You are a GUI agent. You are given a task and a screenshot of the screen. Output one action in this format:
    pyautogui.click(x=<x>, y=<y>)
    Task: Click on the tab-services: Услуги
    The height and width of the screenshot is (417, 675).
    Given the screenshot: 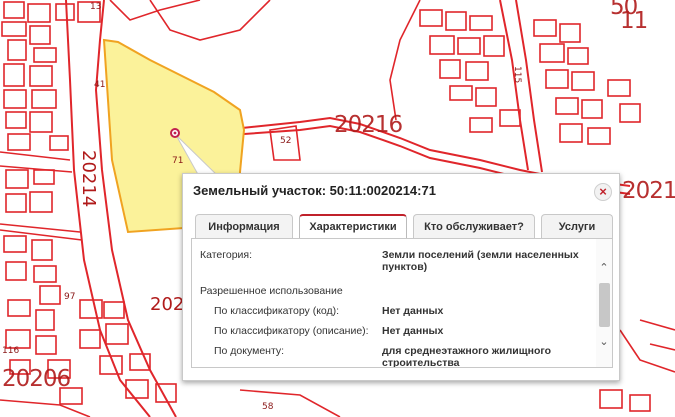 What is the action you would take?
    pyautogui.click(x=577, y=226)
    